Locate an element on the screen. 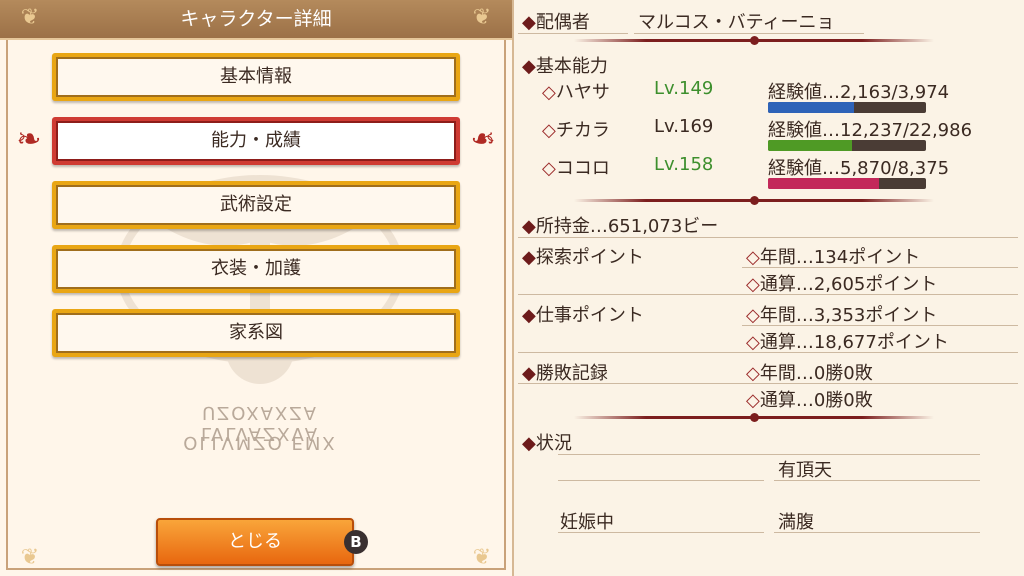  work-year: ◇年間…3,353ポイント is located at coordinates (841, 314).